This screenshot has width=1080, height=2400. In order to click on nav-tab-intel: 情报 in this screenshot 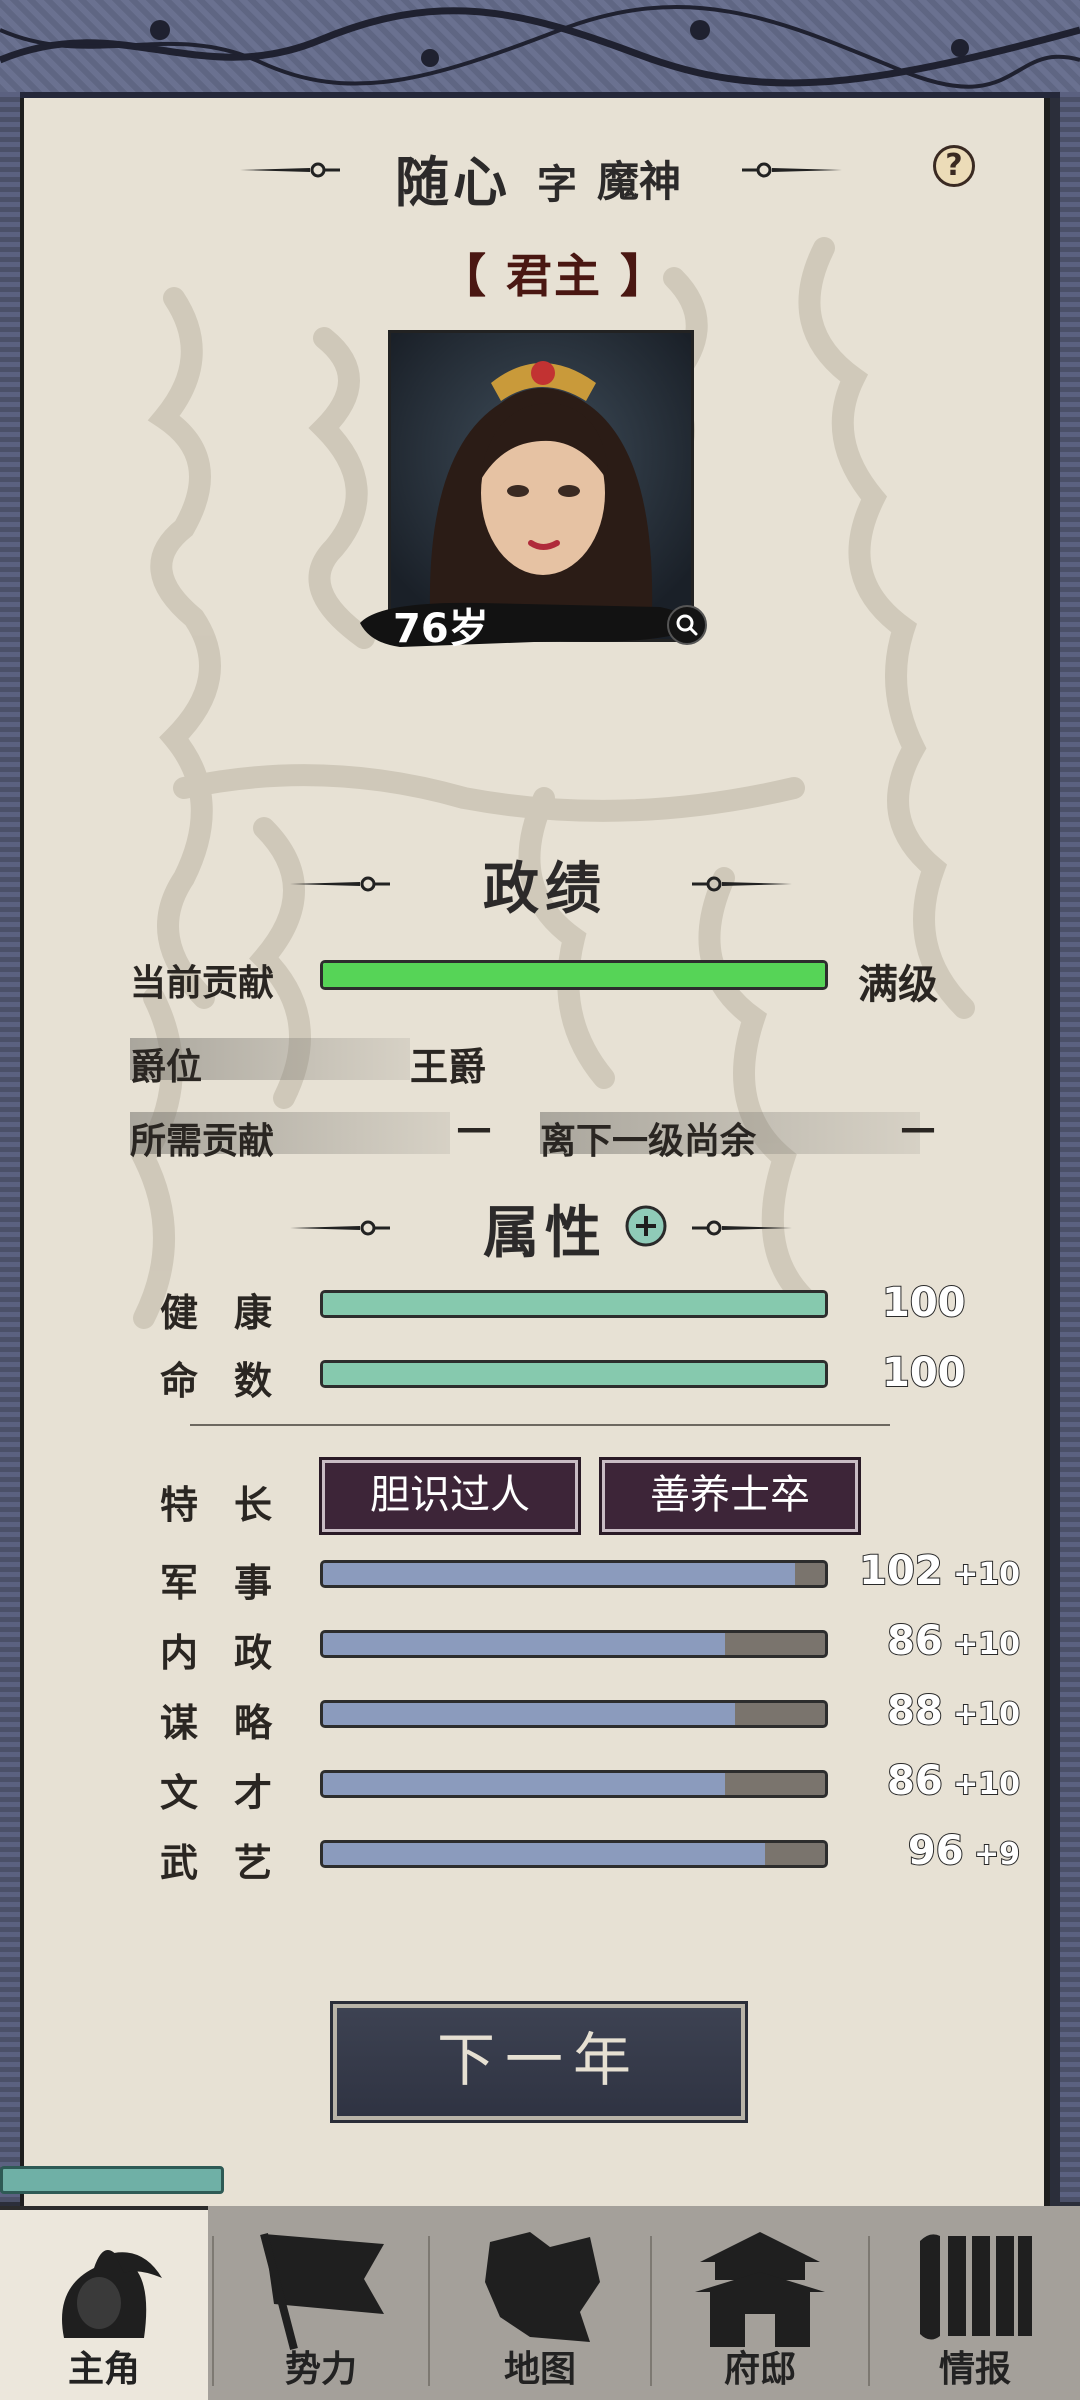, I will do `click(975, 2303)`.